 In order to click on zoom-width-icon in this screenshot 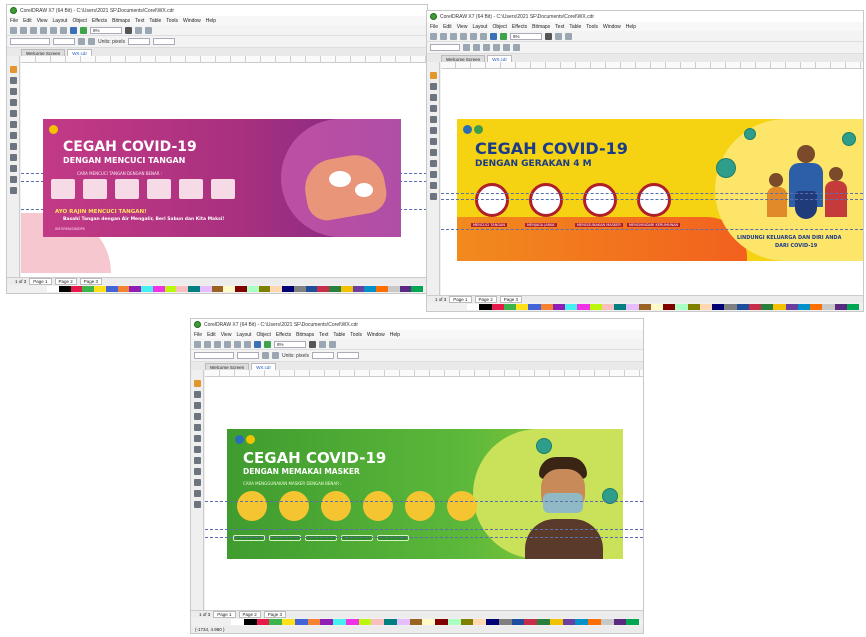, I will do `click(516, 47)`.